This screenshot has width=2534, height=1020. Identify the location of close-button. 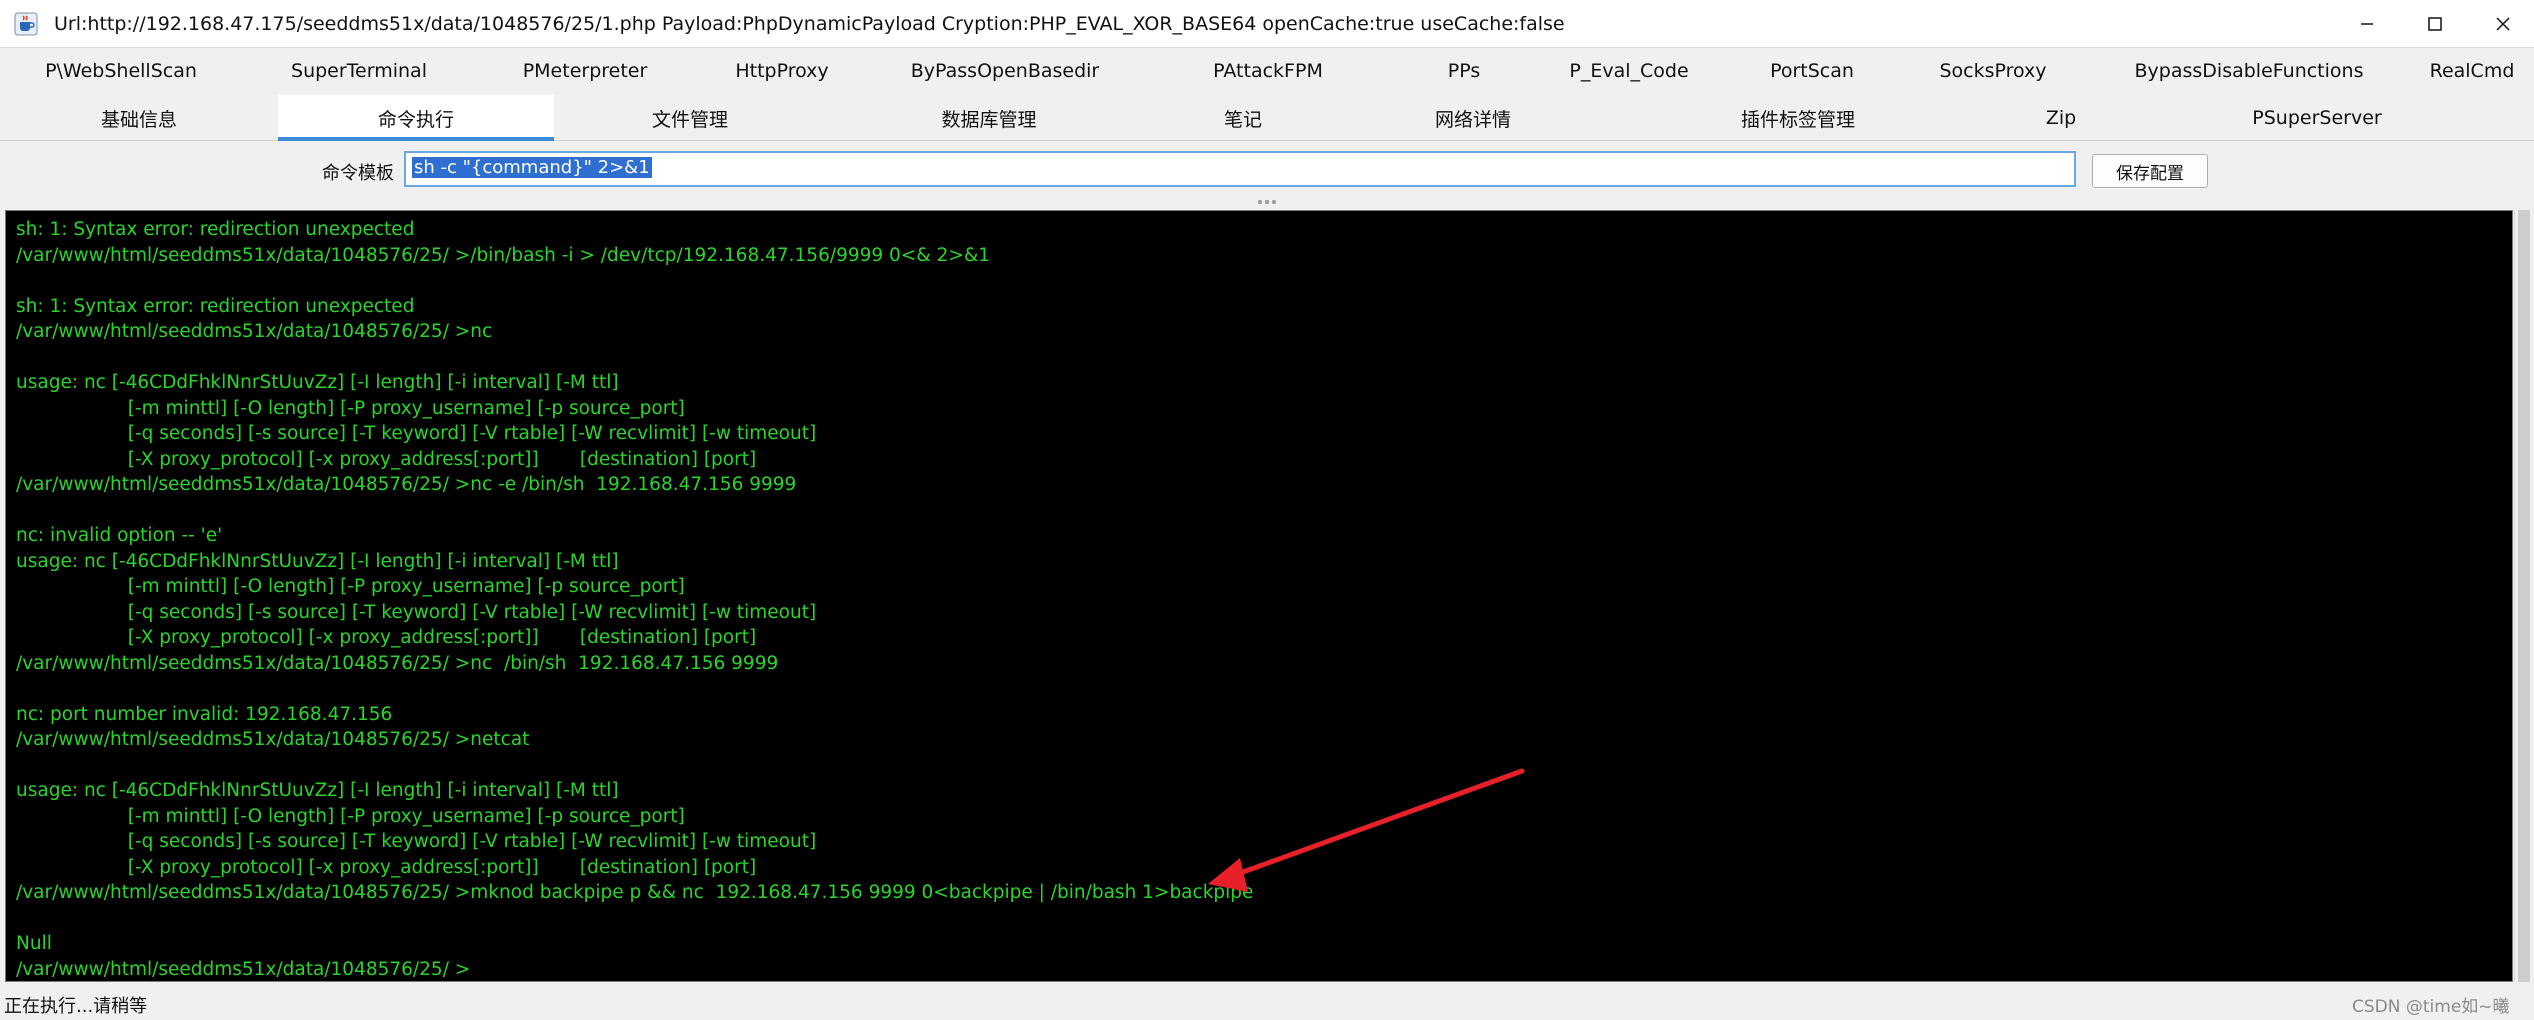
(2500, 24).